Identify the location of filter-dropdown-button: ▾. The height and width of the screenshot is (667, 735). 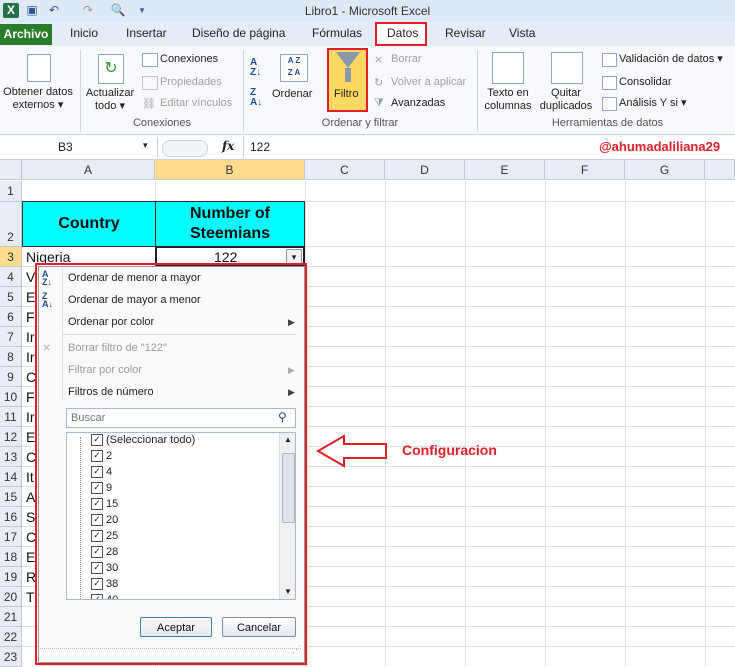
(294, 256).